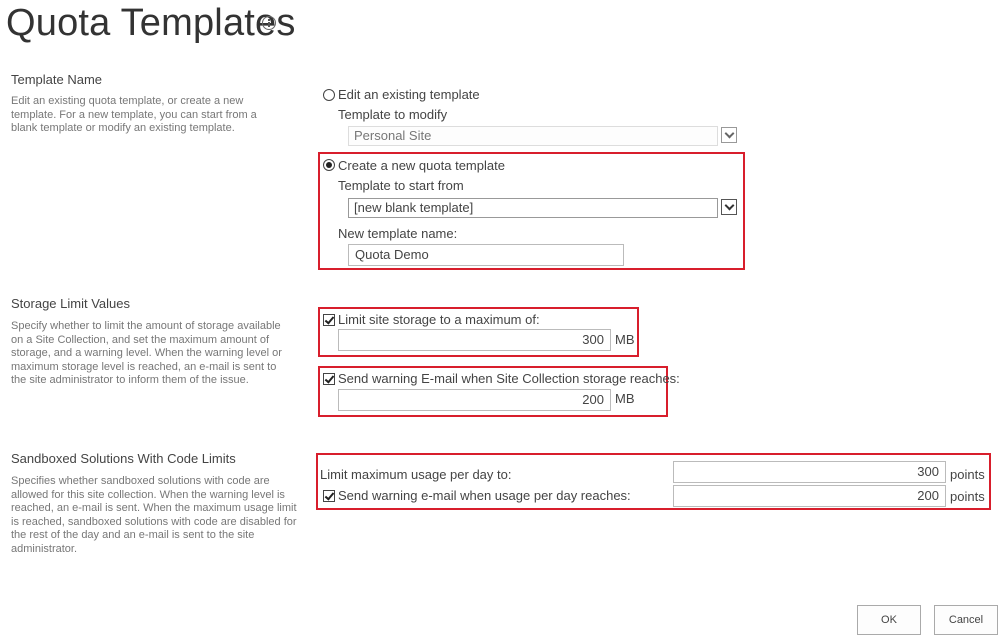 Image resolution: width=1005 pixels, height=643 pixels. What do you see at coordinates (439, 319) in the screenshot?
I see `limit-storage-label: Limit site storage to a maximum of:` at bounding box center [439, 319].